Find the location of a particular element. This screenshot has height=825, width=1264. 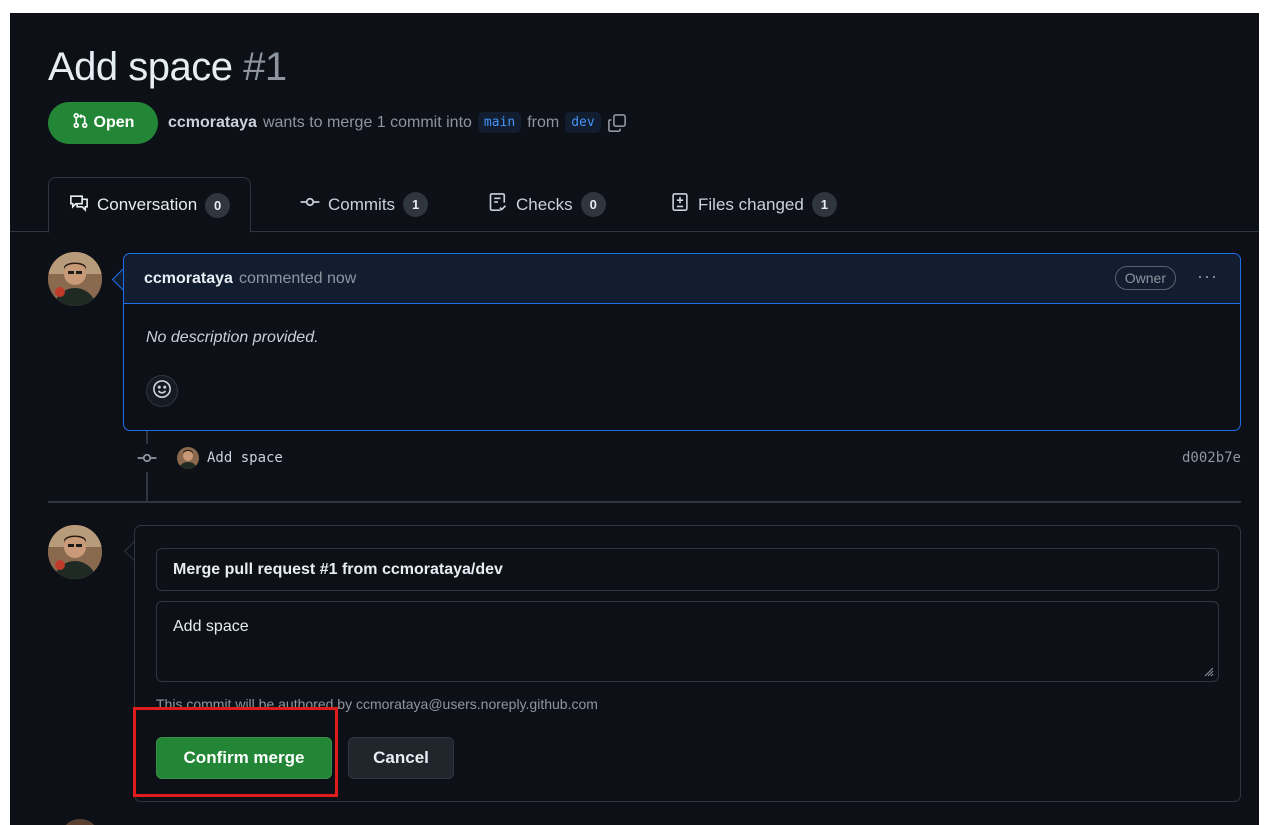

head-branch: dev is located at coordinates (583, 122).